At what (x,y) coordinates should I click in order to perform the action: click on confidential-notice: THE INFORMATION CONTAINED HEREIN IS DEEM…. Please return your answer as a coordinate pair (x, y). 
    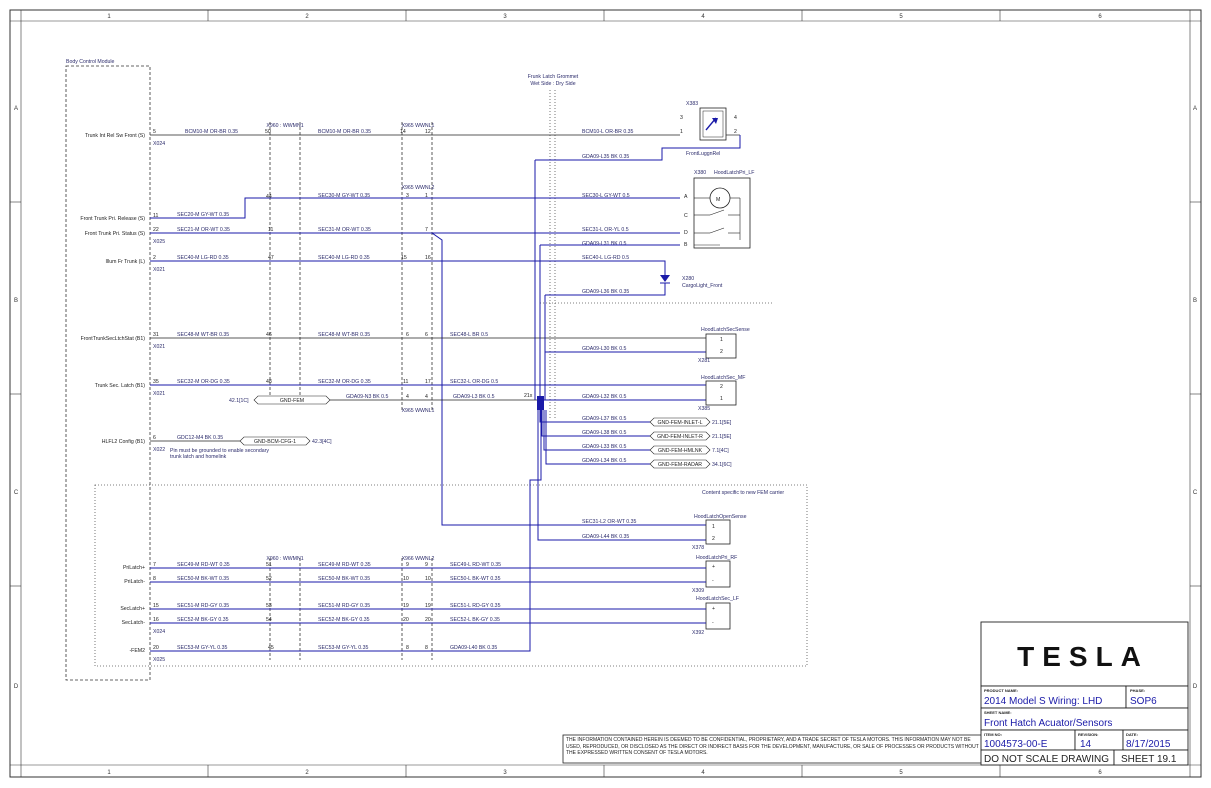
    Looking at the image, I should click on (772, 746).